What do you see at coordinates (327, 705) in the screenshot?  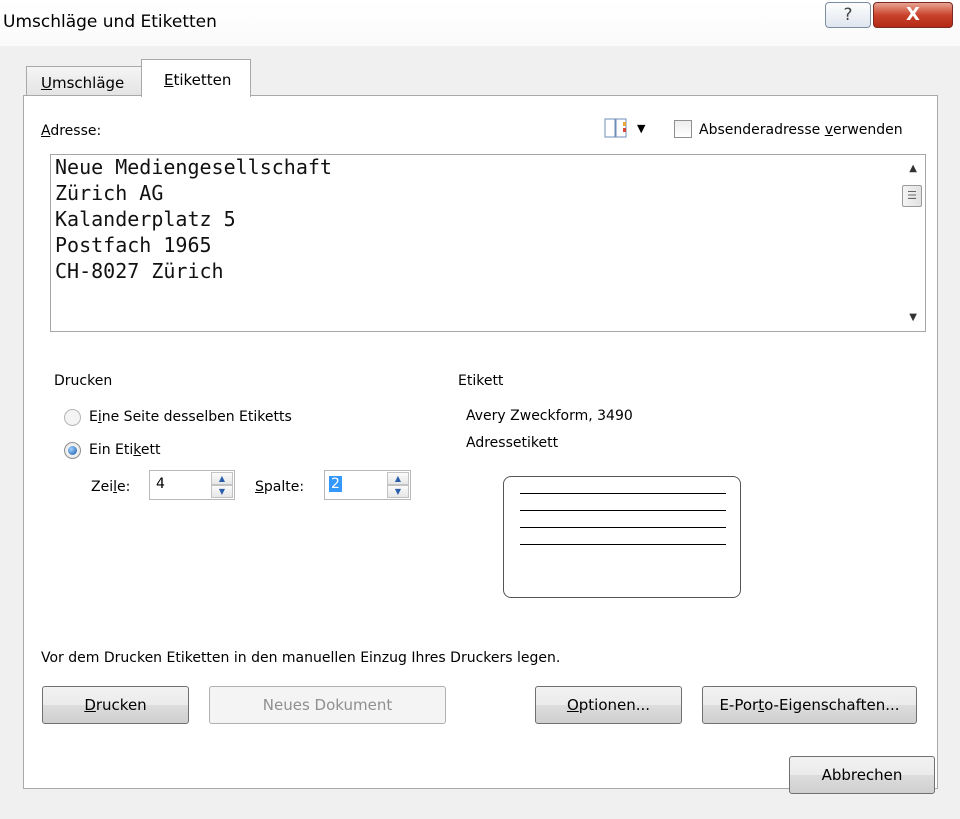 I see `new-document-button: Neues Dokument` at bounding box center [327, 705].